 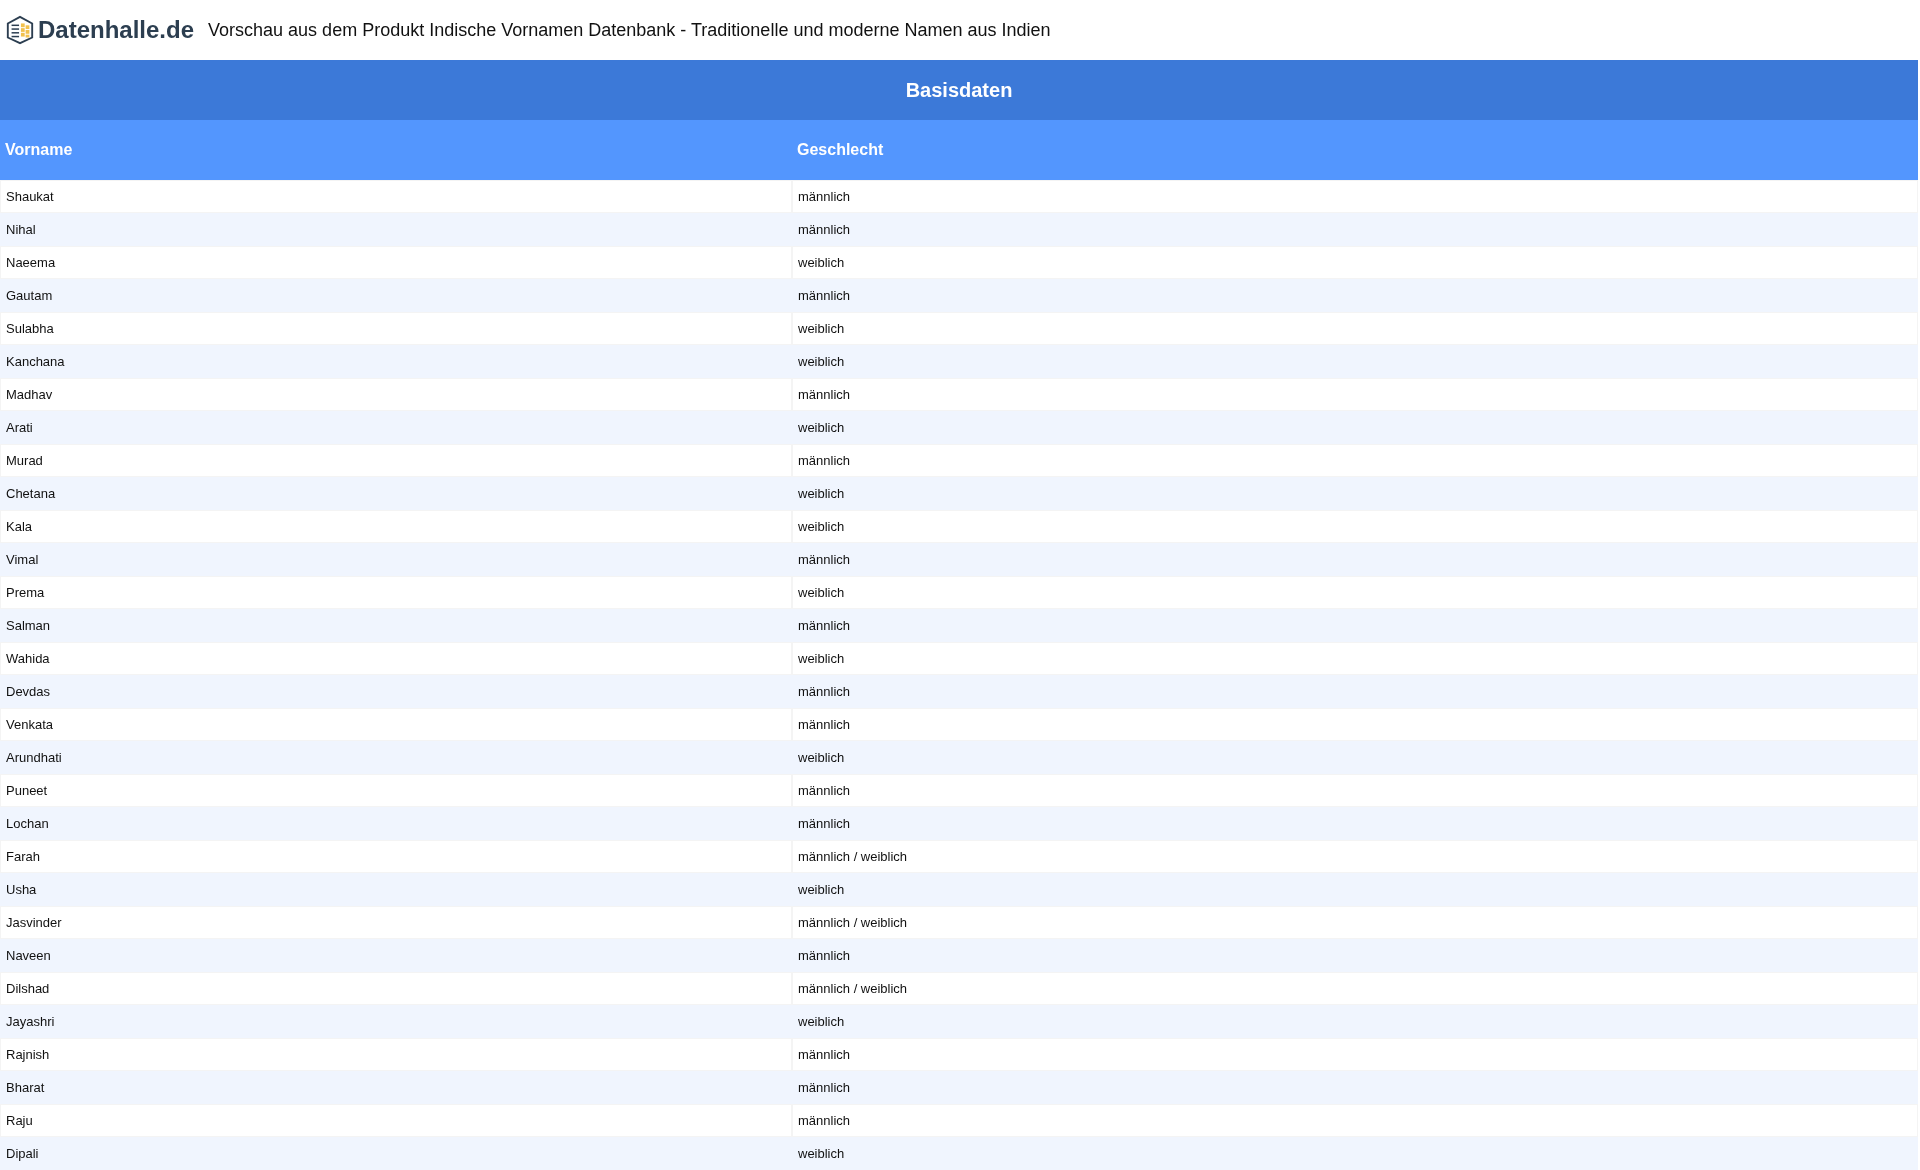 I want to click on table-cell: Naeema, so click(x=396, y=262).